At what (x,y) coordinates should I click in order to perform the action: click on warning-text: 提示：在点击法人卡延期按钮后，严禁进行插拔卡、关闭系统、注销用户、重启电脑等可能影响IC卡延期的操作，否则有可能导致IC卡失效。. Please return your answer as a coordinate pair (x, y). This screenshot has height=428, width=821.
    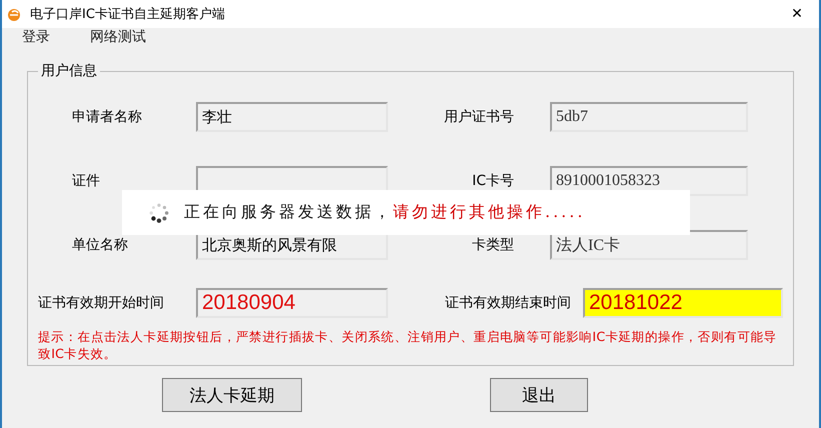
    Looking at the image, I should click on (408, 345).